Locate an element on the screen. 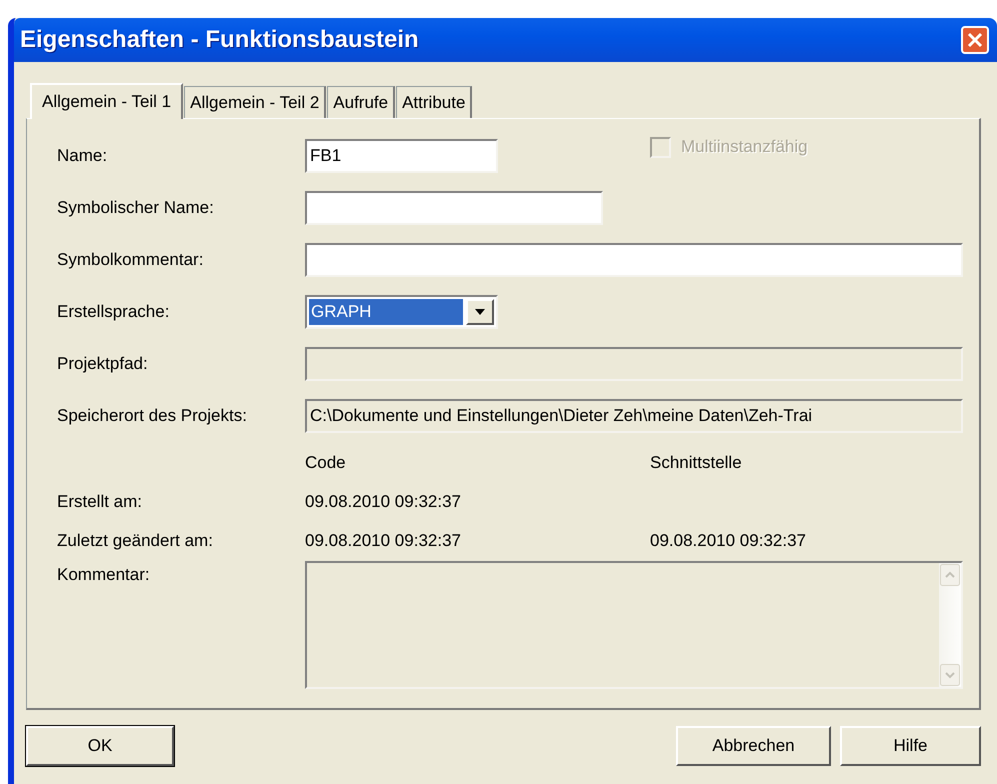  row-label: Erstellt am: is located at coordinates (100, 502).